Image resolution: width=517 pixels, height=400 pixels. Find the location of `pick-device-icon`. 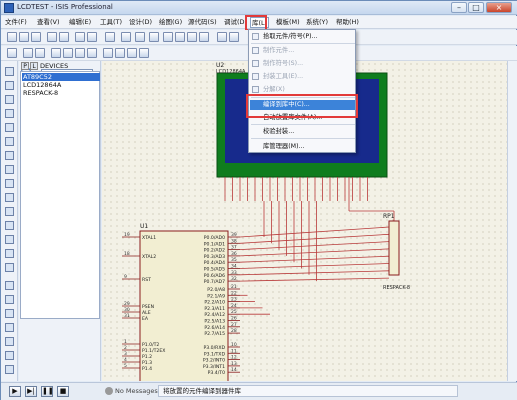

pick-device-icon is located at coordinates (56, 53).